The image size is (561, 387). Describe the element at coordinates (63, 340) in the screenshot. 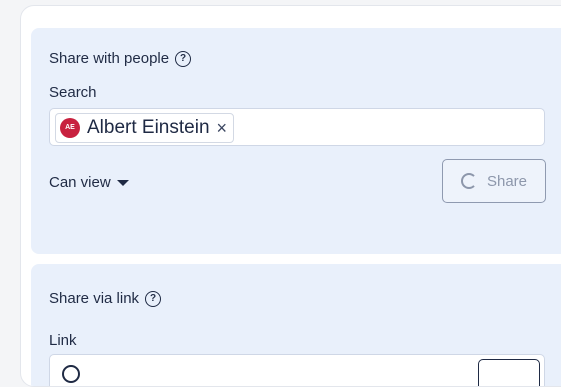

I see `link-label: Link` at that location.